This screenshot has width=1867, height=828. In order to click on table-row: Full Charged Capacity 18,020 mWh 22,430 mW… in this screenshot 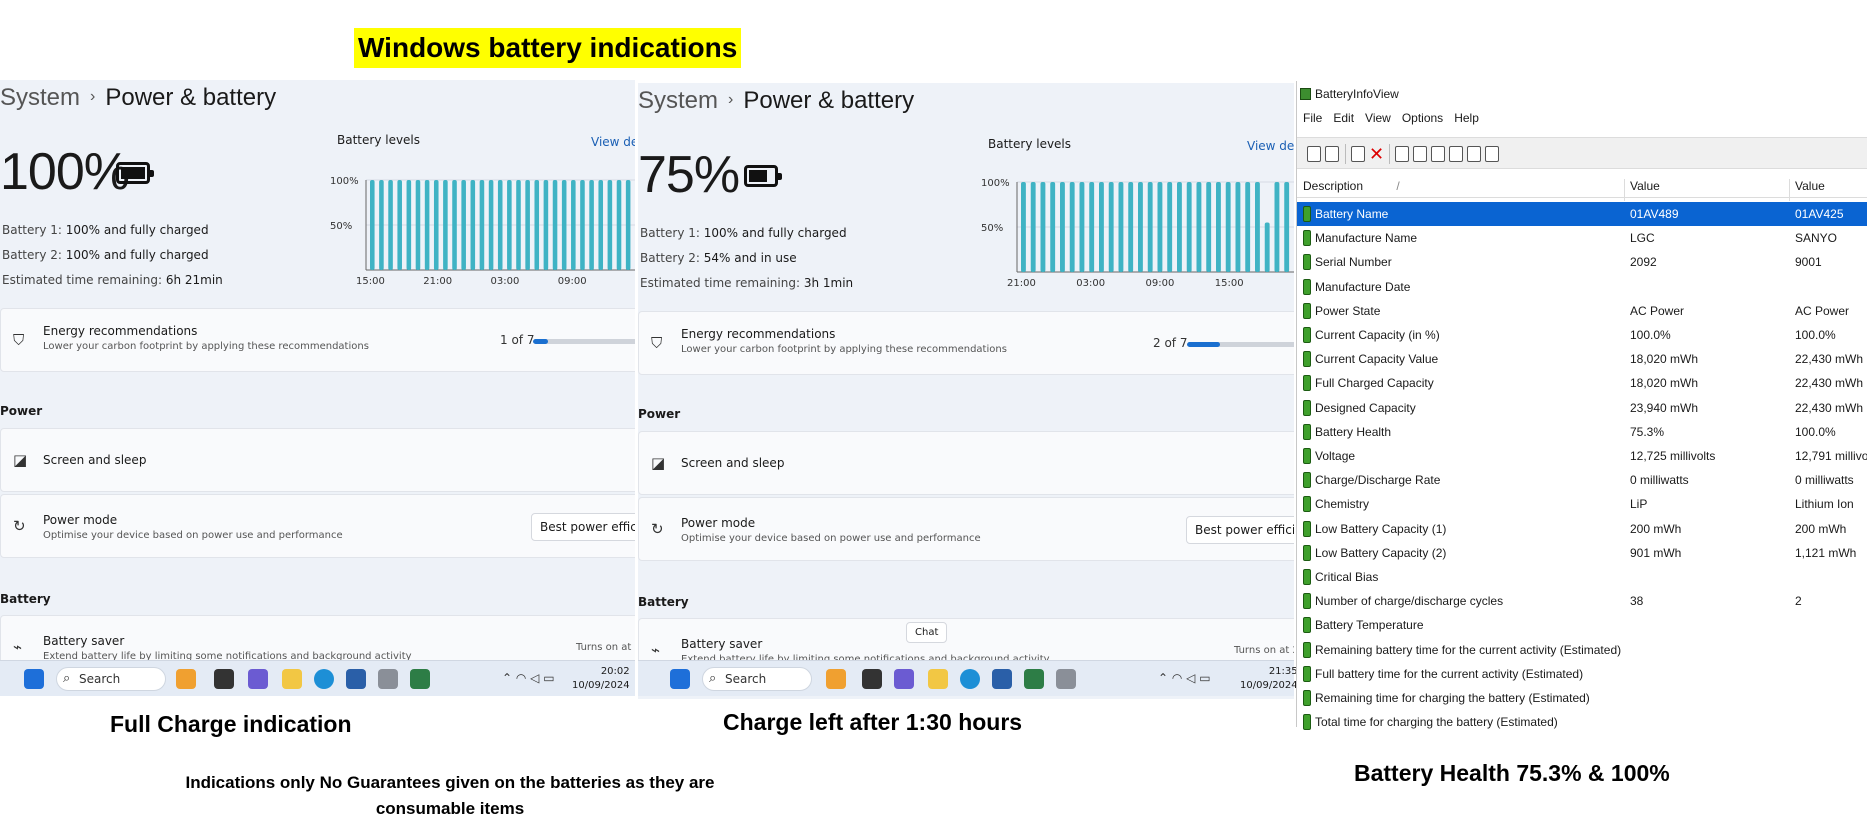, I will do `click(1582, 383)`.